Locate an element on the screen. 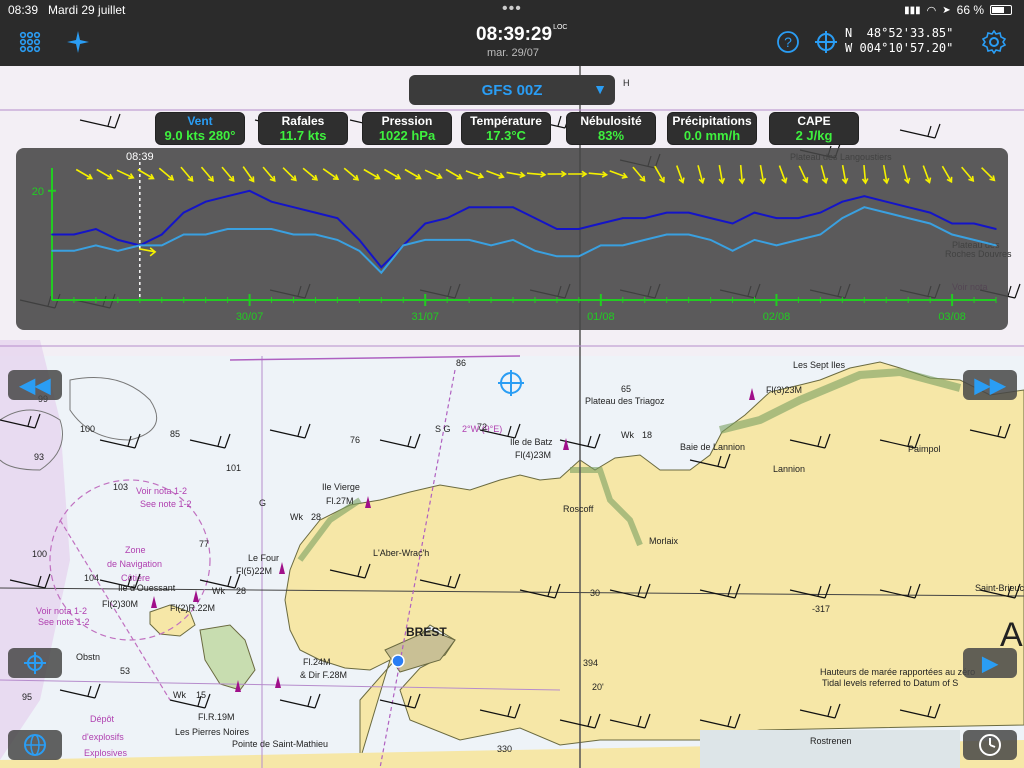  model-label: GFS 00Z is located at coordinates (512, 90).